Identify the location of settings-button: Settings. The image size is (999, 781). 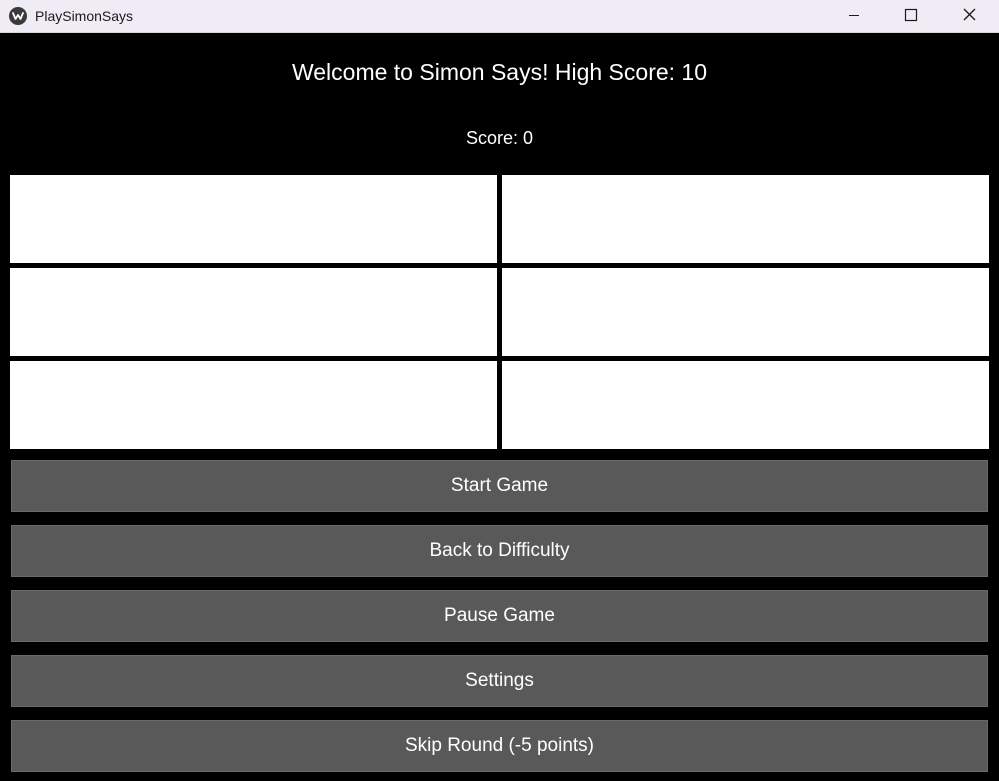
(499, 681).